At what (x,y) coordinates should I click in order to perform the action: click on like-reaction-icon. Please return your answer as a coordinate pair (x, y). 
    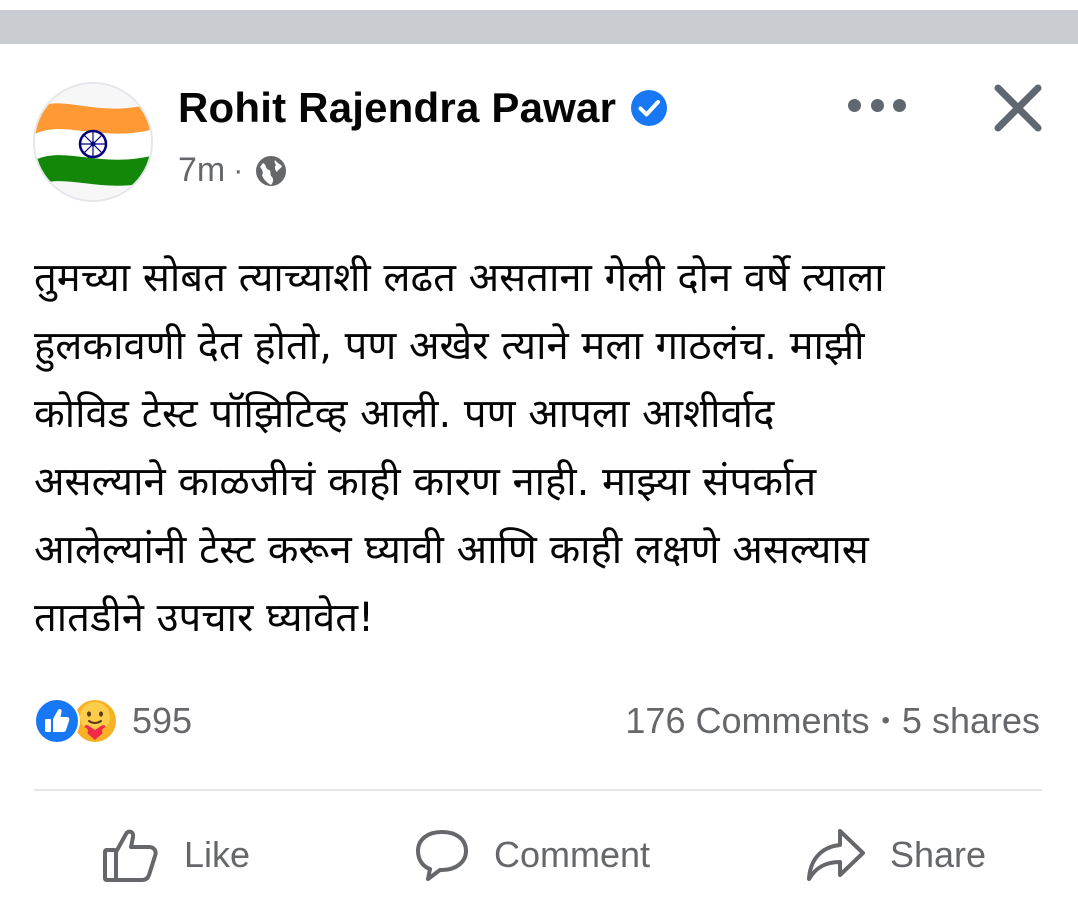
    Looking at the image, I should click on (57, 721).